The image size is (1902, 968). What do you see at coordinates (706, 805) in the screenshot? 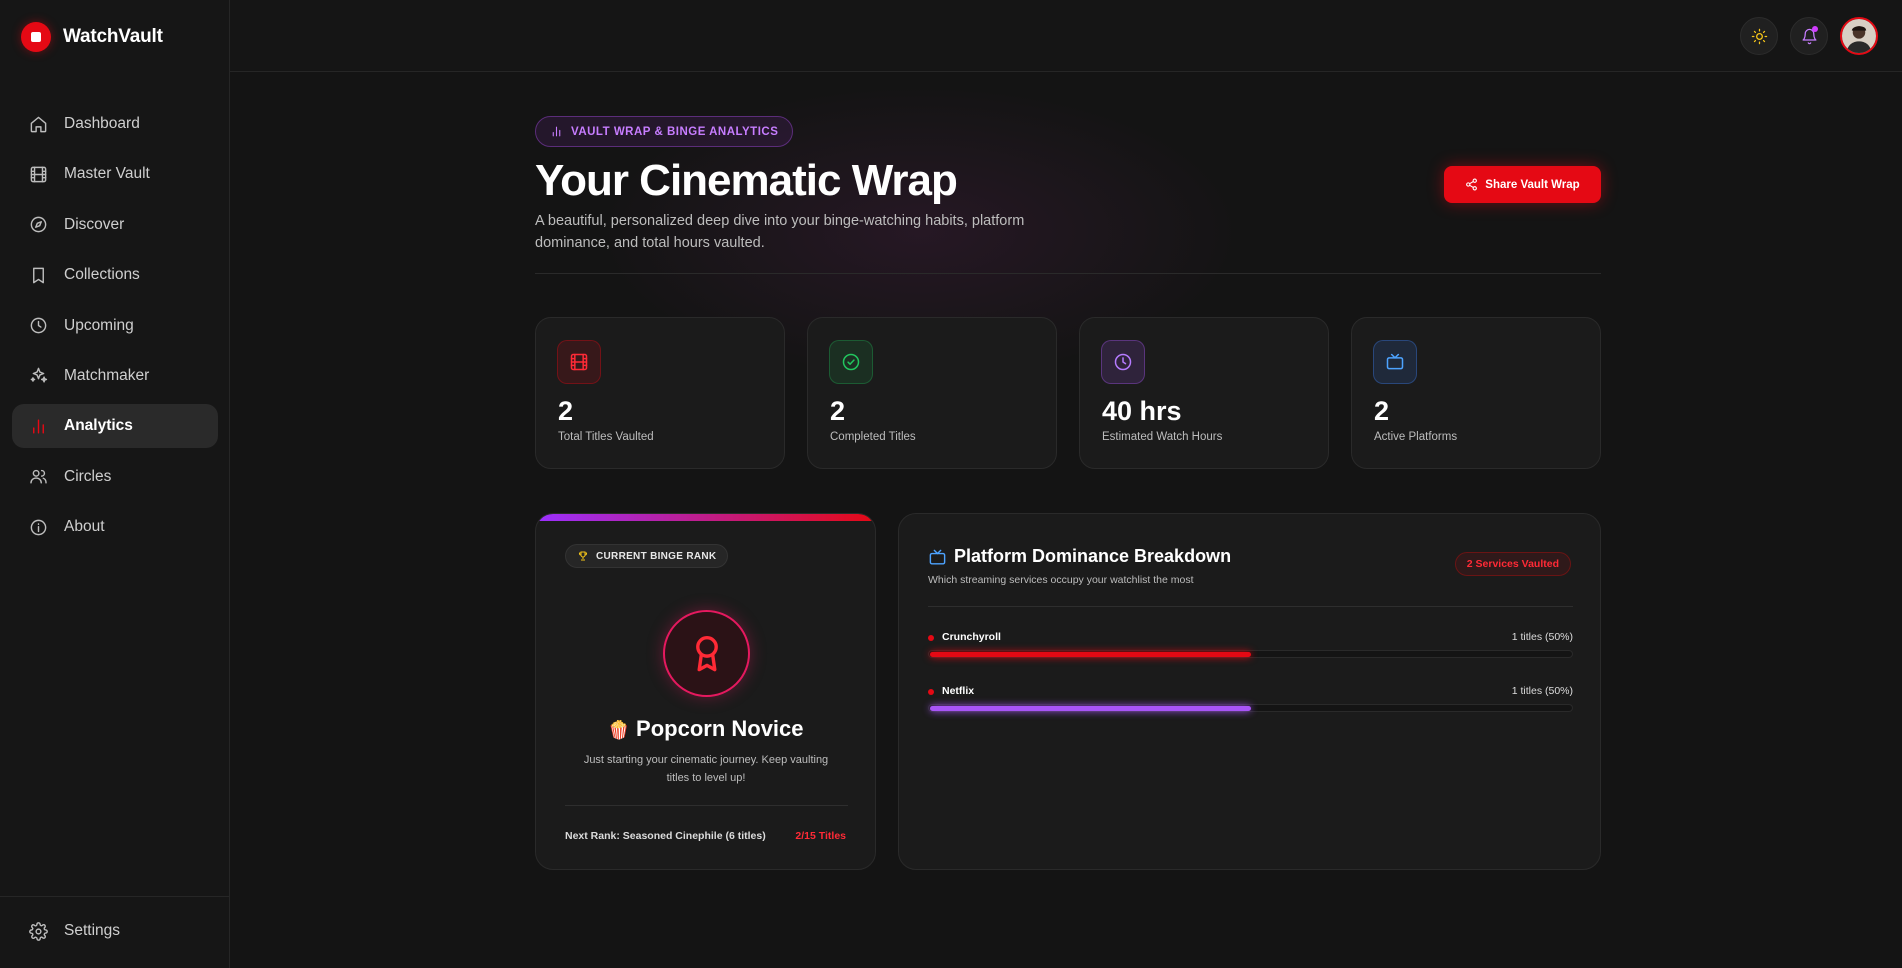
I see `rank-divider` at bounding box center [706, 805].